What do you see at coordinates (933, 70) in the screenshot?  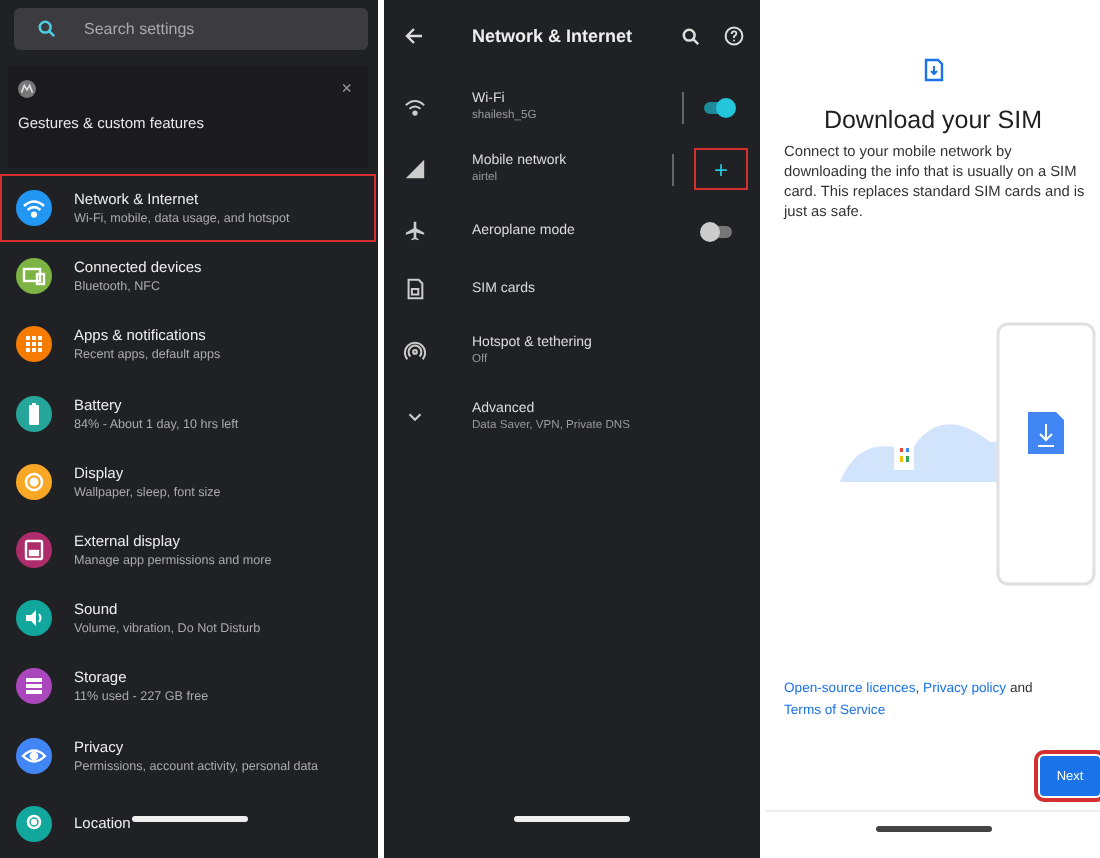 I see `sim-download-icon` at bounding box center [933, 70].